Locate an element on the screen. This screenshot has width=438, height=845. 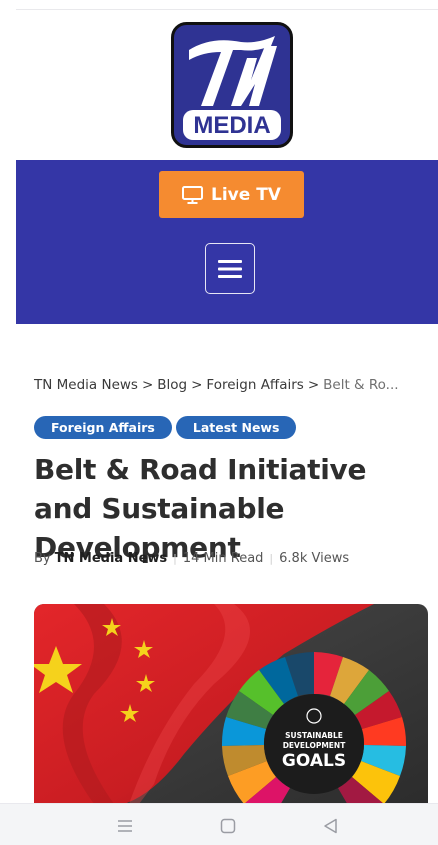
view-count: 6.8k Views is located at coordinates (314, 558).